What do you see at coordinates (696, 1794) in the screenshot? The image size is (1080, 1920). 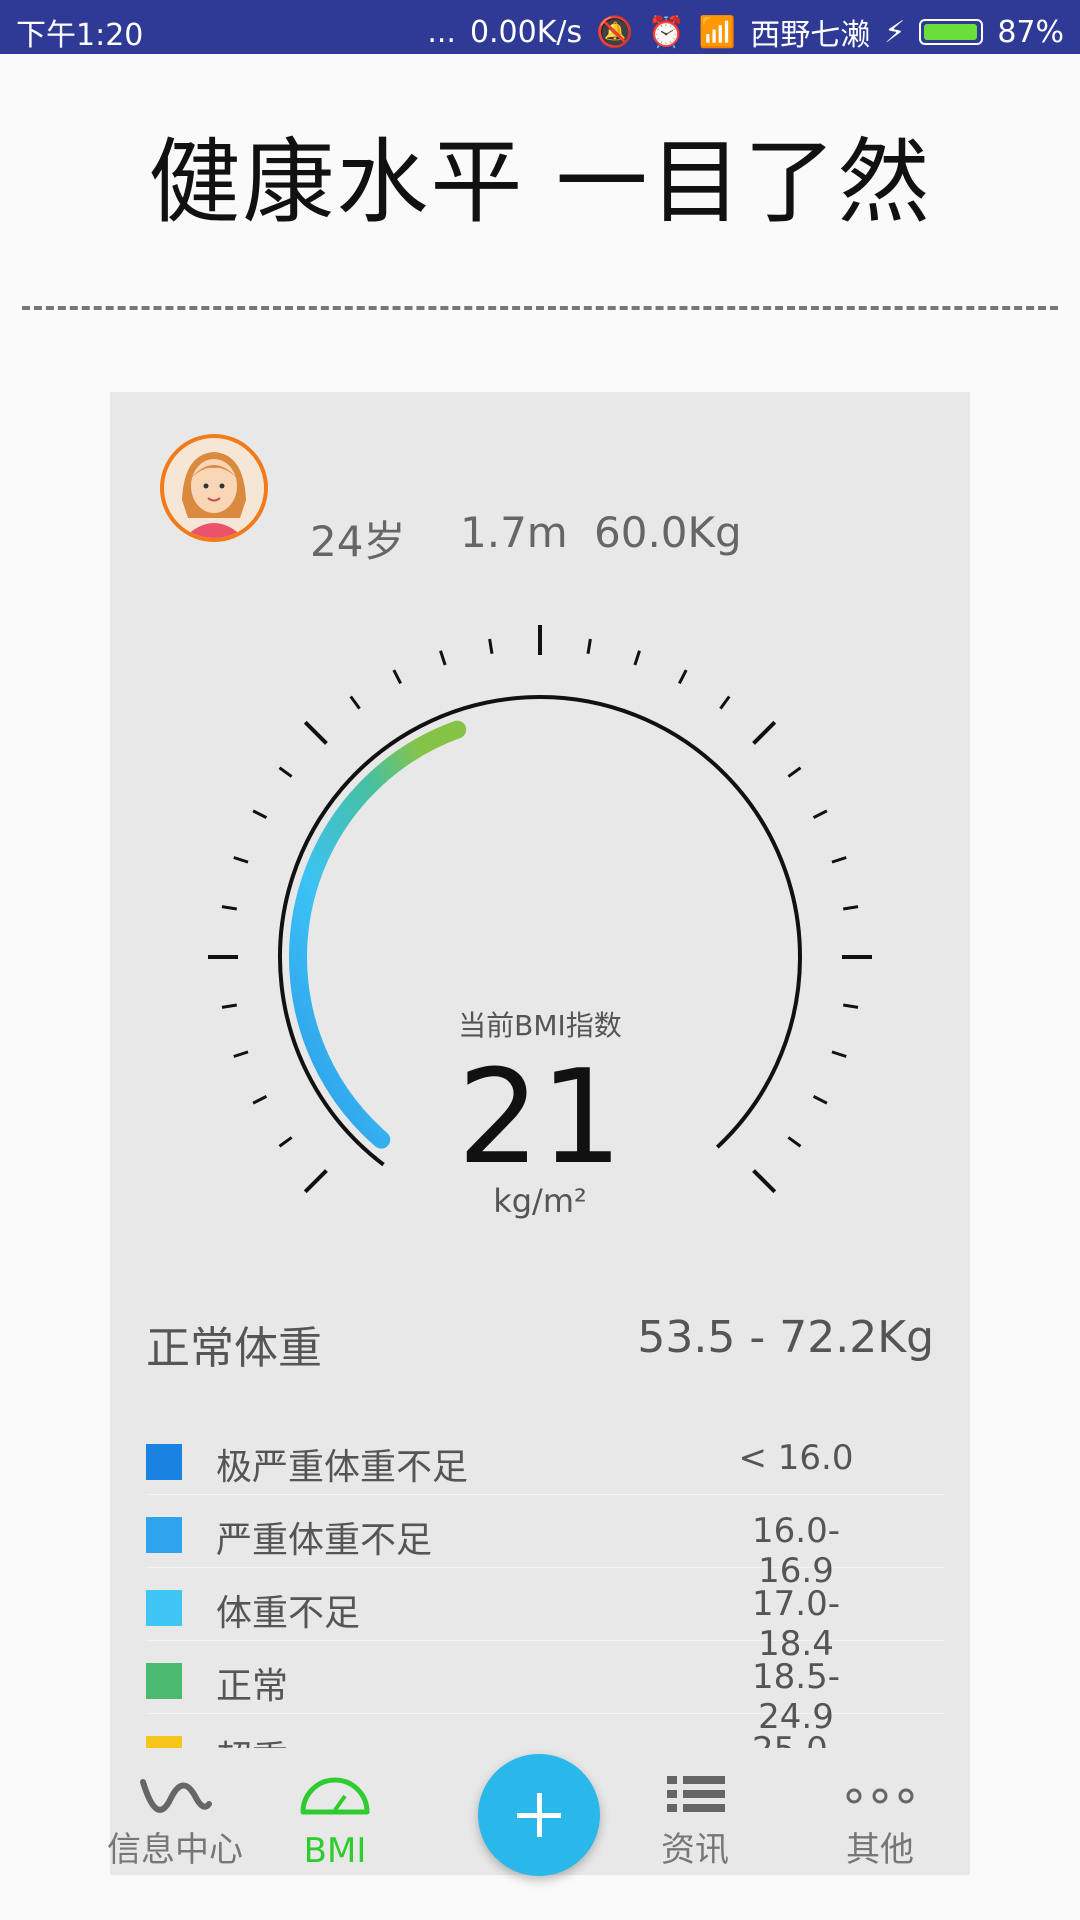 I see `list-icon` at bounding box center [696, 1794].